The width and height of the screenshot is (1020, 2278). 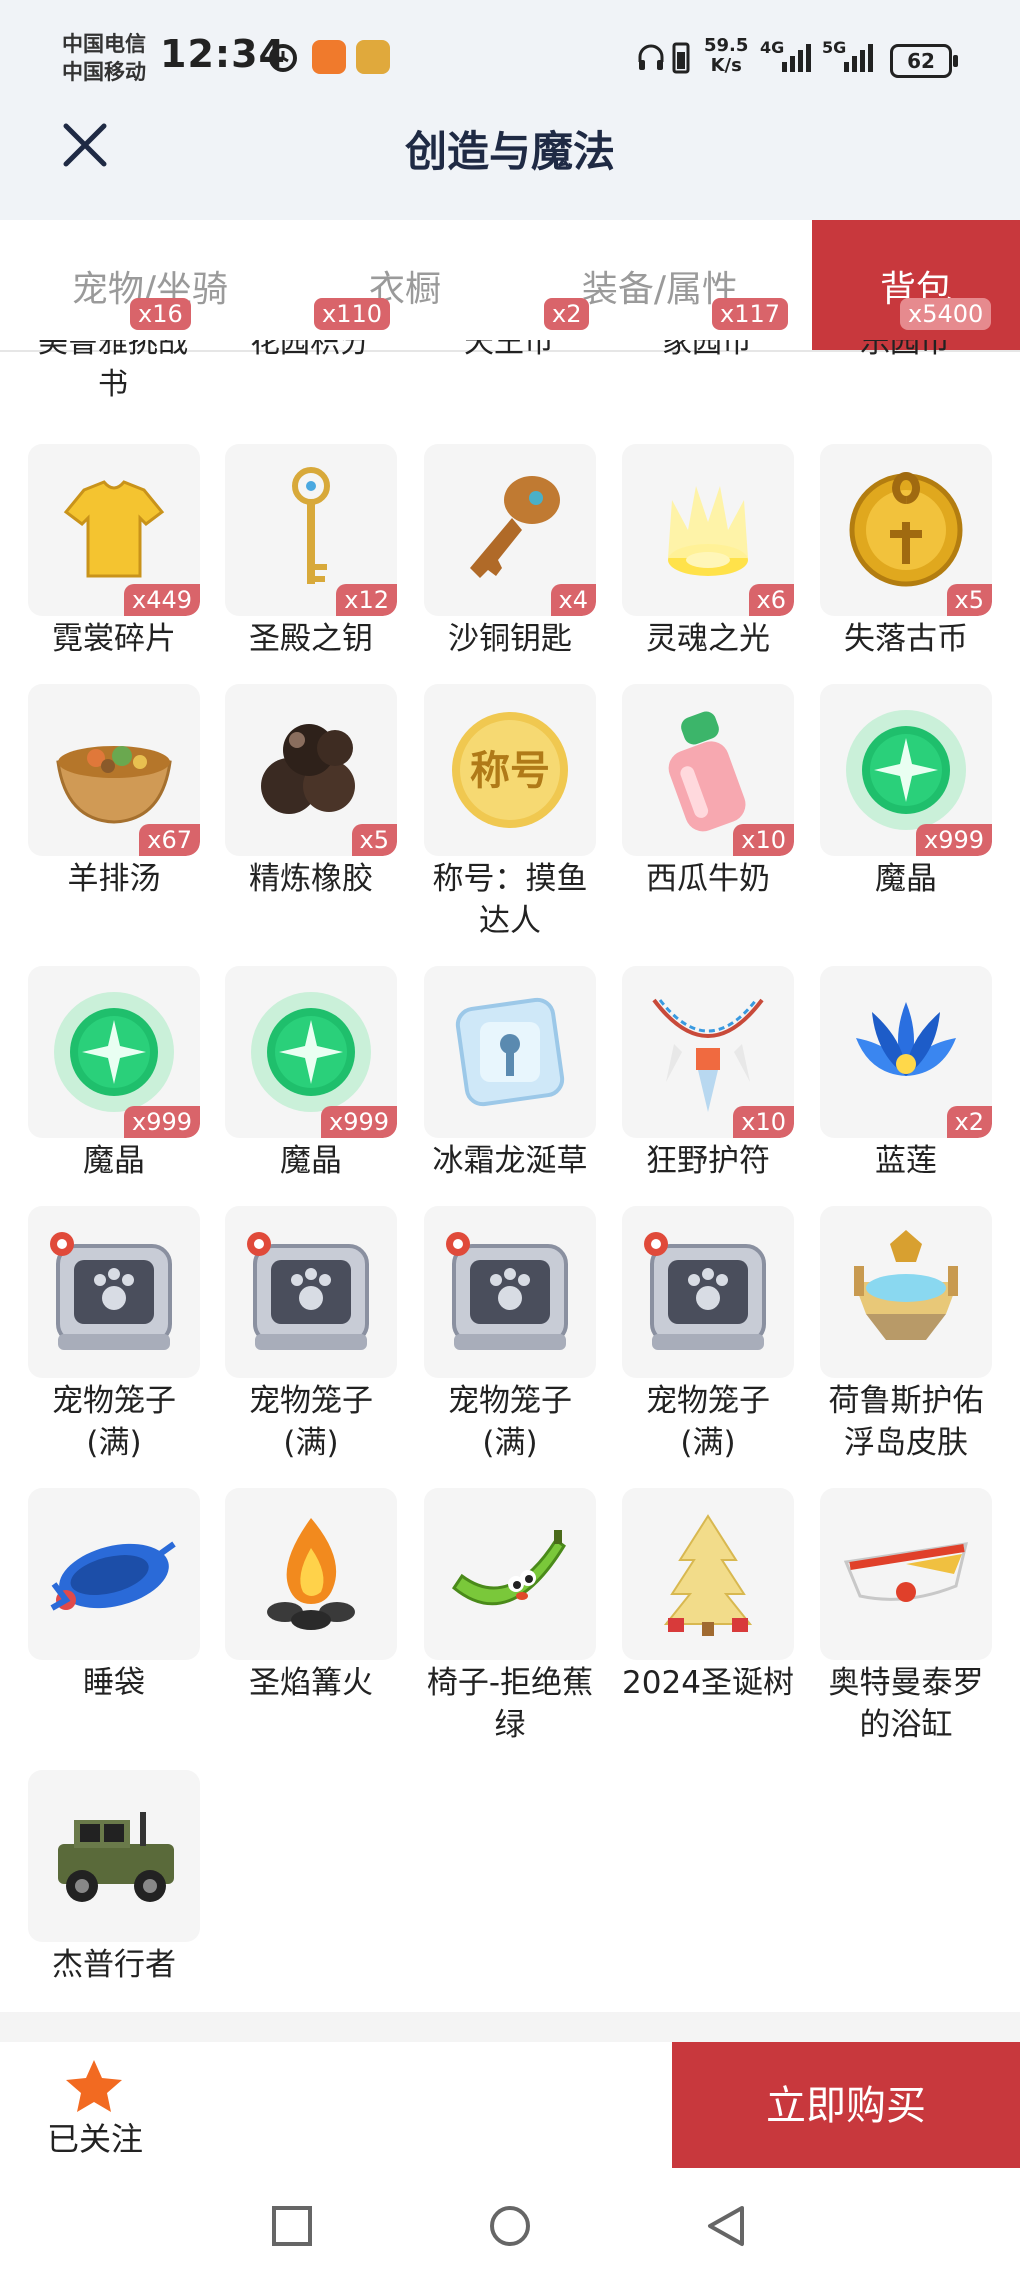 I want to click on jeep-icon, so click(x=116, y=1857).